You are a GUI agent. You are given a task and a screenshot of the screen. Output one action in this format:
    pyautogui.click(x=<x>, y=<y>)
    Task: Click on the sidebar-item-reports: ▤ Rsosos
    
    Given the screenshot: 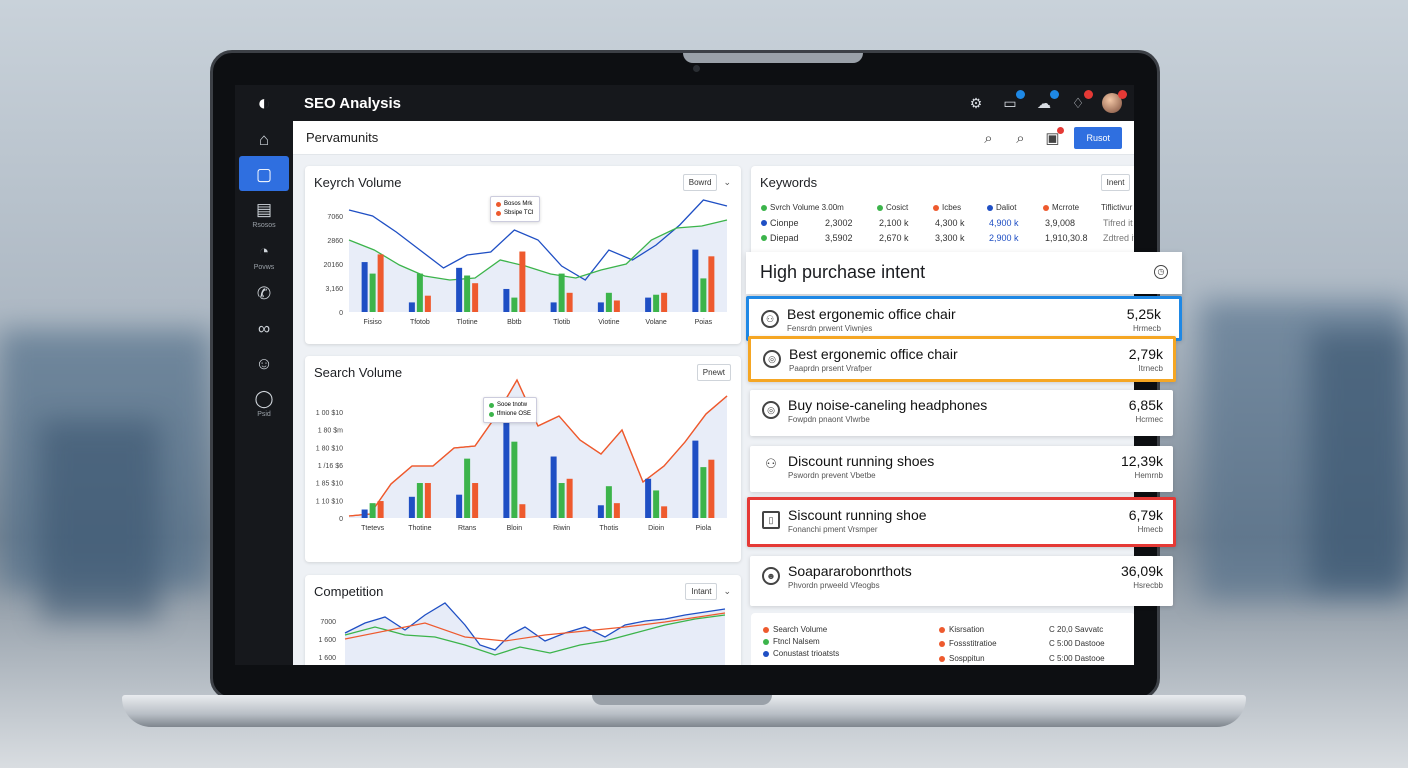 What is the action you would take?
    pyautogui.click(x=264, y=212)
    